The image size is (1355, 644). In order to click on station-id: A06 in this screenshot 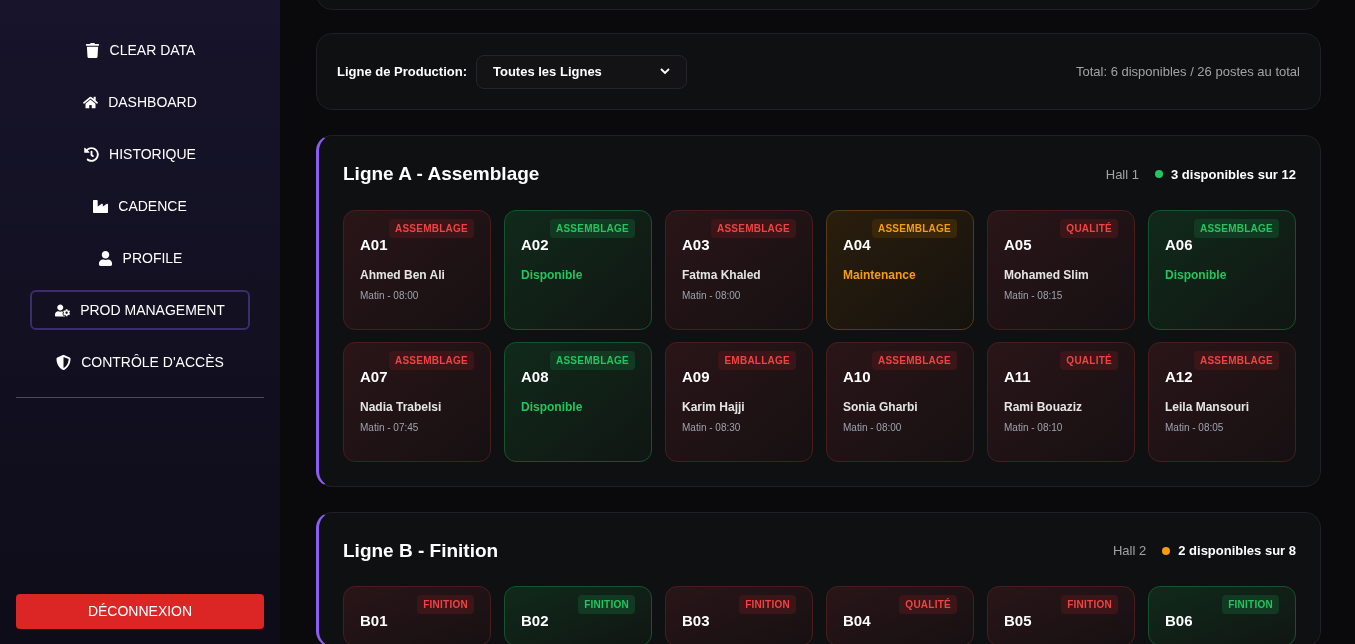, I will do `click(1179, 244)`.